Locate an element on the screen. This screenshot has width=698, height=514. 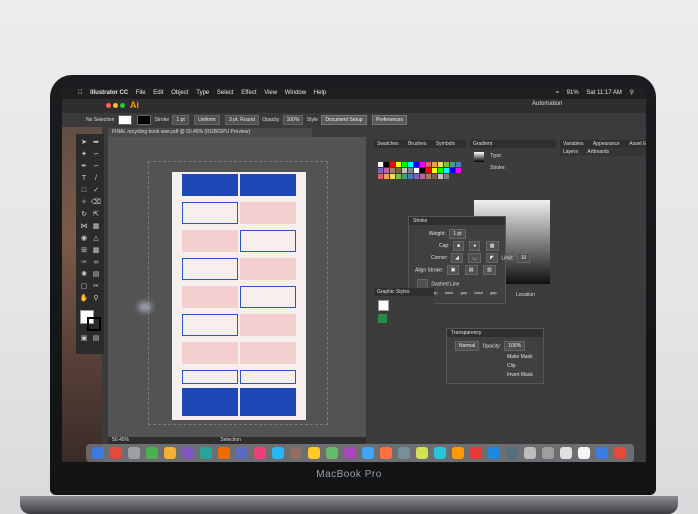
mesh-tool-icon: ⊞ is located at coordinates (84, 251).